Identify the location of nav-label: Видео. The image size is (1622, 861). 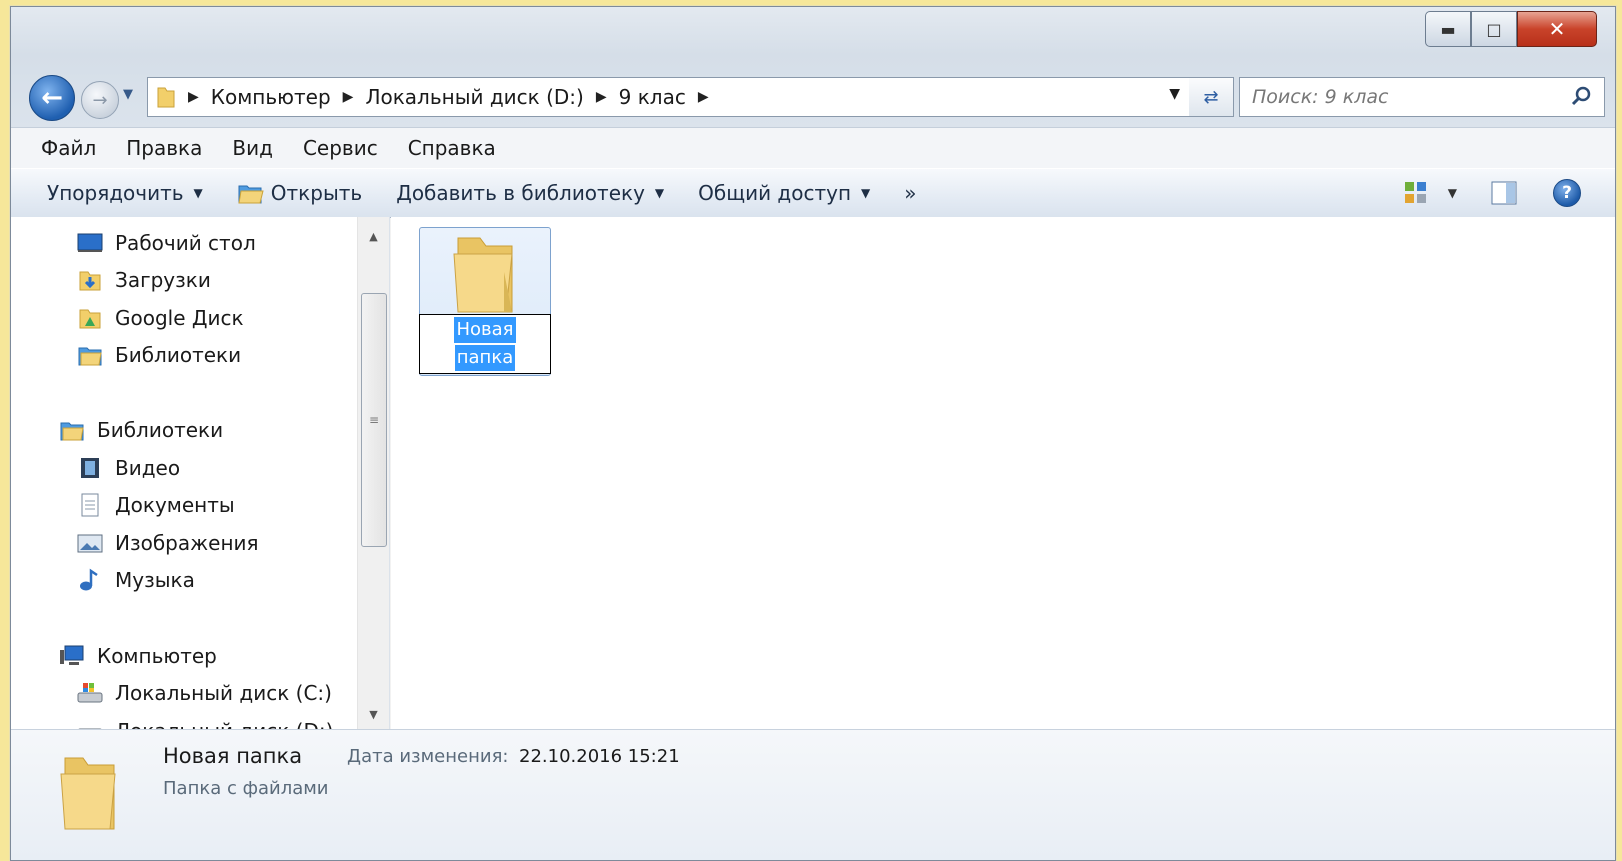
(148, 468).